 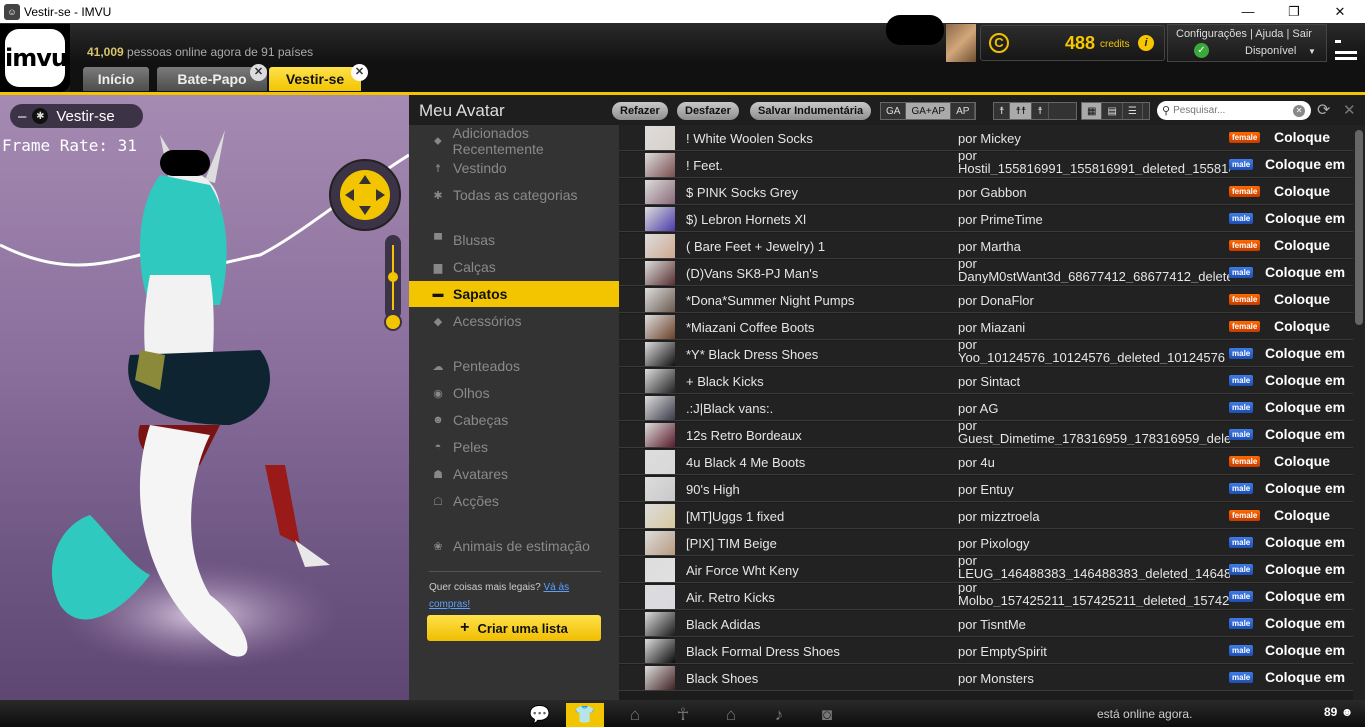 What do you see at coordinates (1000, 219) in the screenshot?
I see `item-creator: por PrimeTime` at bounding box center [1000, 219].